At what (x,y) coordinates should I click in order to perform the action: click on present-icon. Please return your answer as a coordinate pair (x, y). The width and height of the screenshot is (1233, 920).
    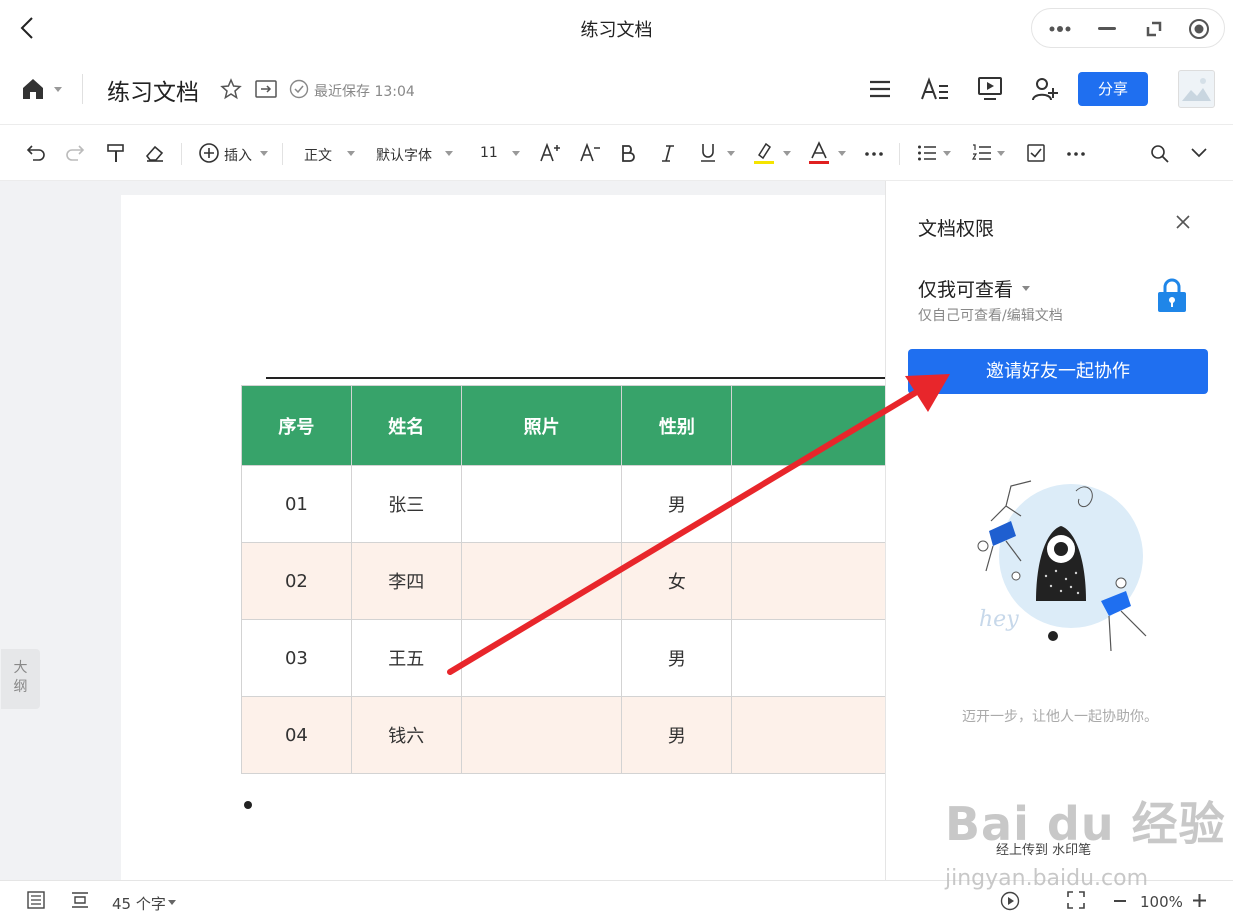
    Looking at the image, I should click on (990, 89).